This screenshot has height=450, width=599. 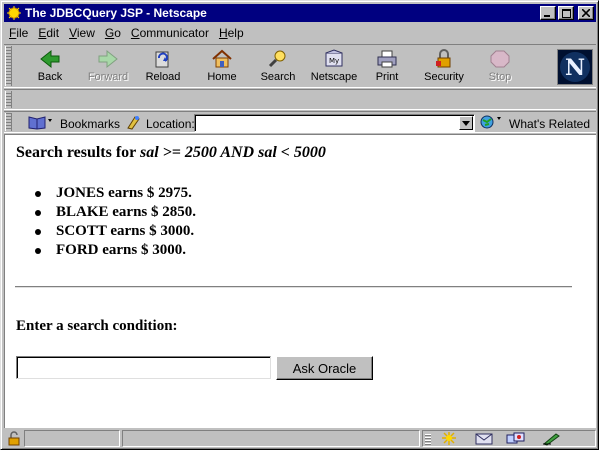 What do you see at coordinates (300, 13) in the screenshot?
I see `title-bar: The JDBCQuery JSP - Netscape` at bounding box center [300, 13].